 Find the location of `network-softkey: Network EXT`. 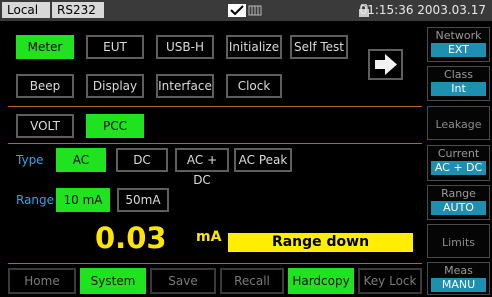

network-softkey: Network EXT is located at coordinates (458, 44).